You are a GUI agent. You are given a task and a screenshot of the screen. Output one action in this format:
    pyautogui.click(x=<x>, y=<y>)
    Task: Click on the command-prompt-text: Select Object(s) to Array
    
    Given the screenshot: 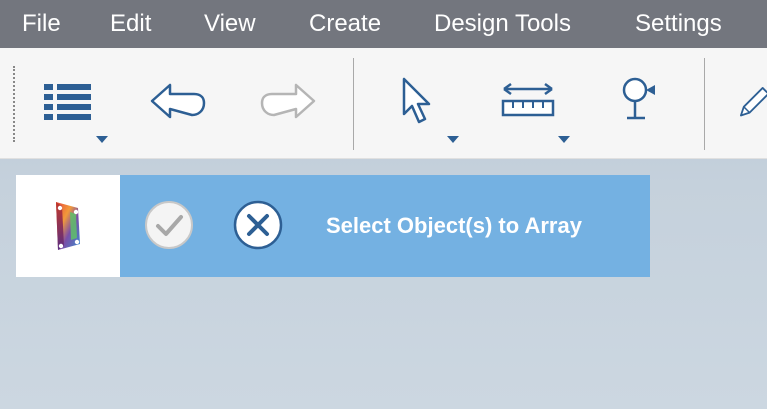 What is the action you would take?
    pyautogui.click(x=454, y=225)
    